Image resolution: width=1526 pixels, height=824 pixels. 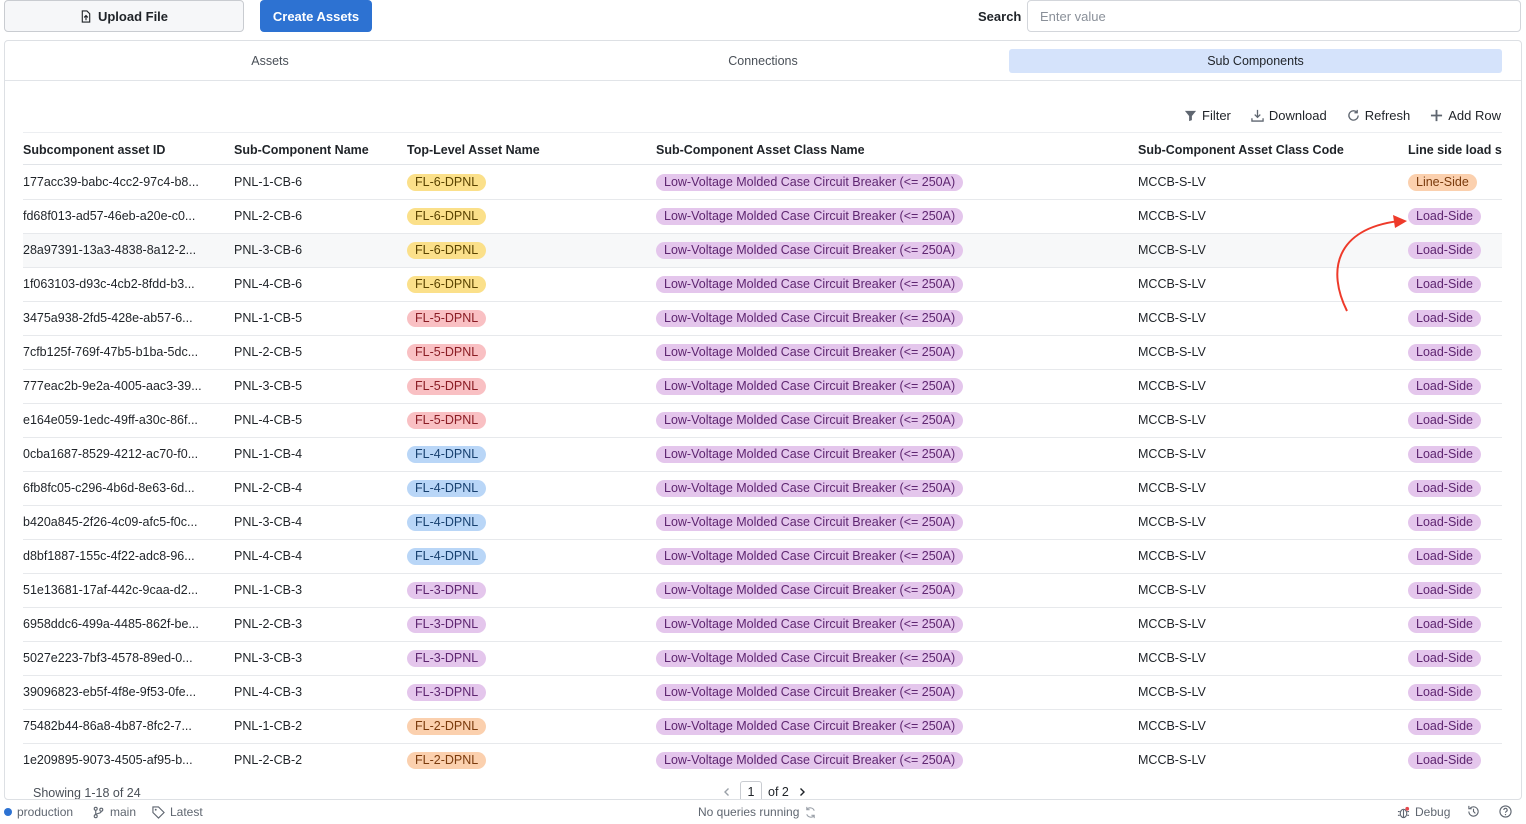 I want to click on column-header-class-name: Sub-Component Asset Class Name, so click(x=891, y=150).